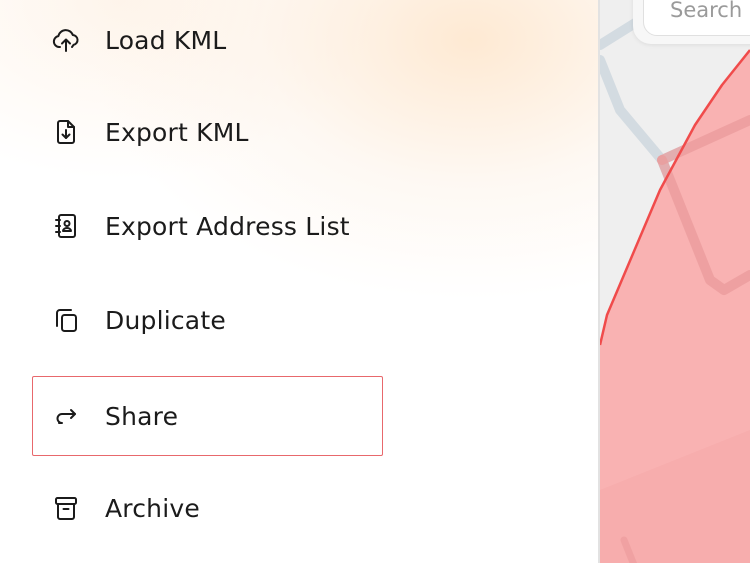 Image resolution: width=750 pixels, height=563 pixels. Describe the element at coordinates (177, 132) in the screenshot. I see `menu-item-label: Export KML` at that location.